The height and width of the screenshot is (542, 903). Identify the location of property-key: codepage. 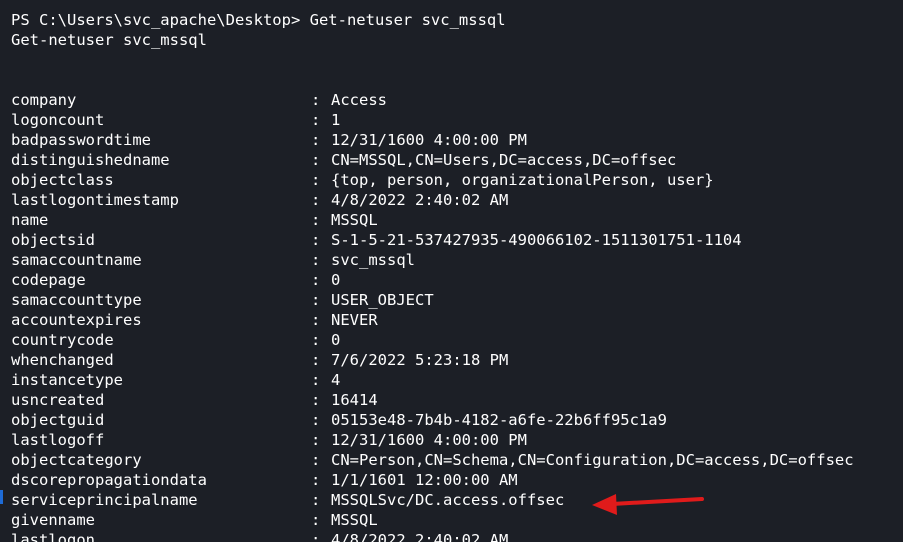
(48, 280).